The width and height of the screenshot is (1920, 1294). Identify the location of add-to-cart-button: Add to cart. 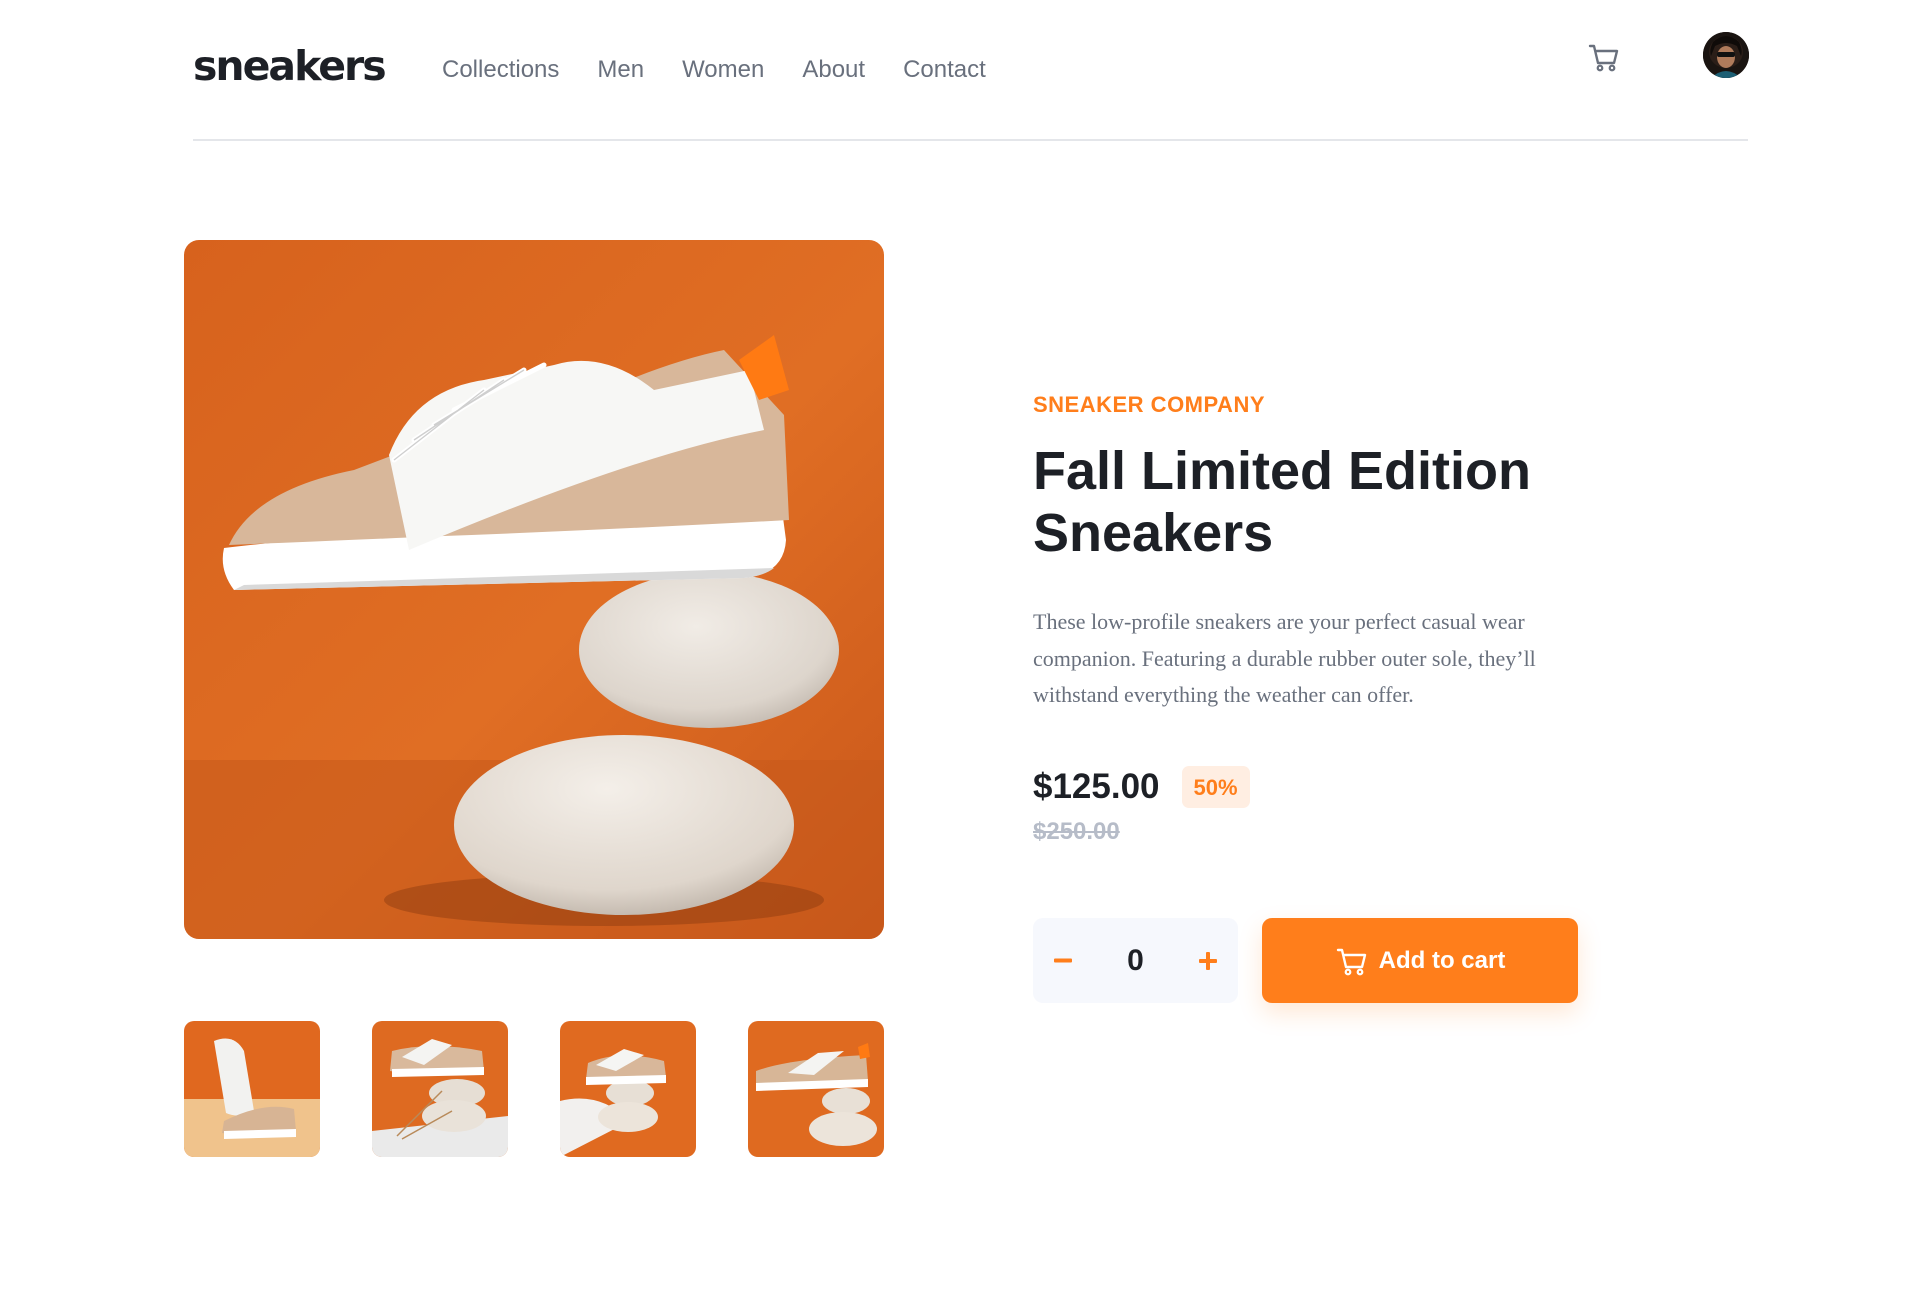
(1420, 960).